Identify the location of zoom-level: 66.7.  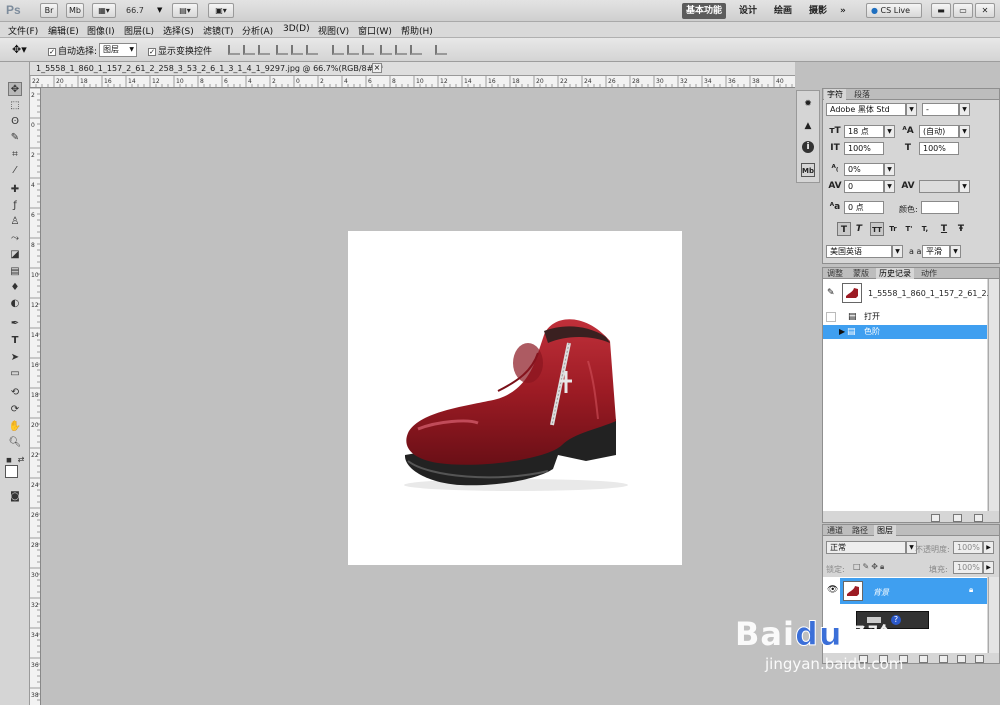
(135, 10).